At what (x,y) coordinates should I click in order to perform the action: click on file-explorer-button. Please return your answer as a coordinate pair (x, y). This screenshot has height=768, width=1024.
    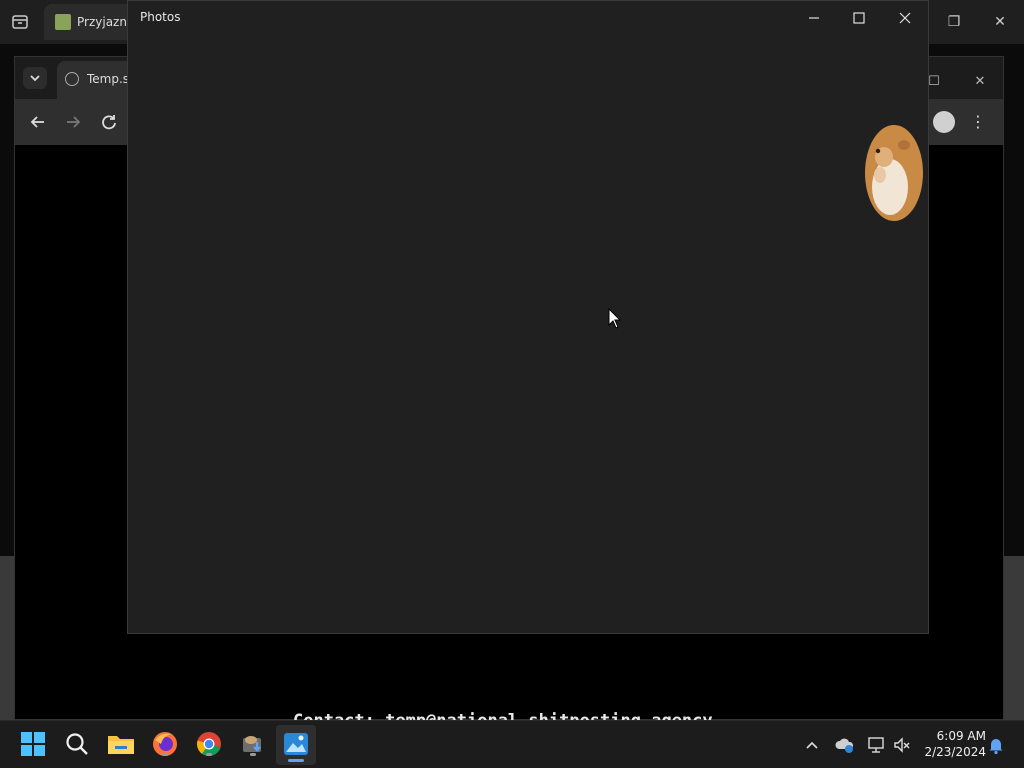
    Looking at the image, I should click on (121, 744).